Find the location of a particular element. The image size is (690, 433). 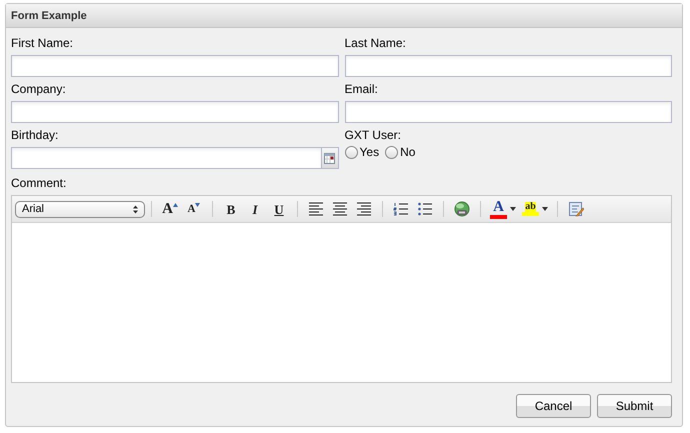

field-label: GXT User: is located at coordinates (372, 135).